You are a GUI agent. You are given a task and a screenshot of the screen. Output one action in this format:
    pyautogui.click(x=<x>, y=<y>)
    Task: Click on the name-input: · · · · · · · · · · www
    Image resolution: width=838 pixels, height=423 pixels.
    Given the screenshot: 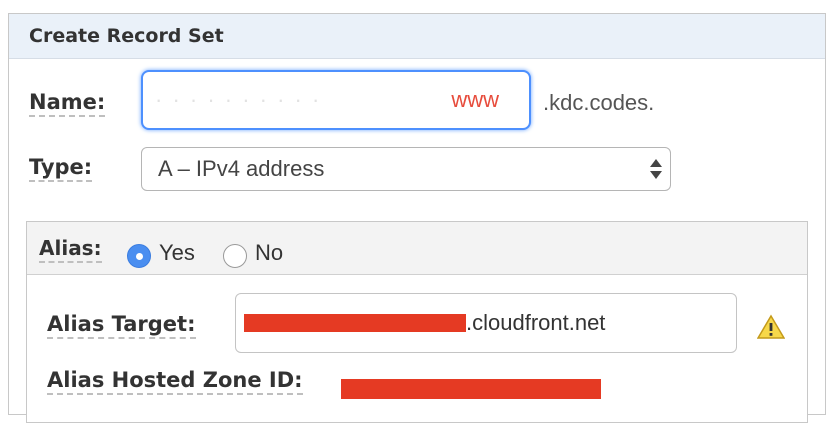 What is the action you would take?
    pyautogui.click(x=336, y=100)
    